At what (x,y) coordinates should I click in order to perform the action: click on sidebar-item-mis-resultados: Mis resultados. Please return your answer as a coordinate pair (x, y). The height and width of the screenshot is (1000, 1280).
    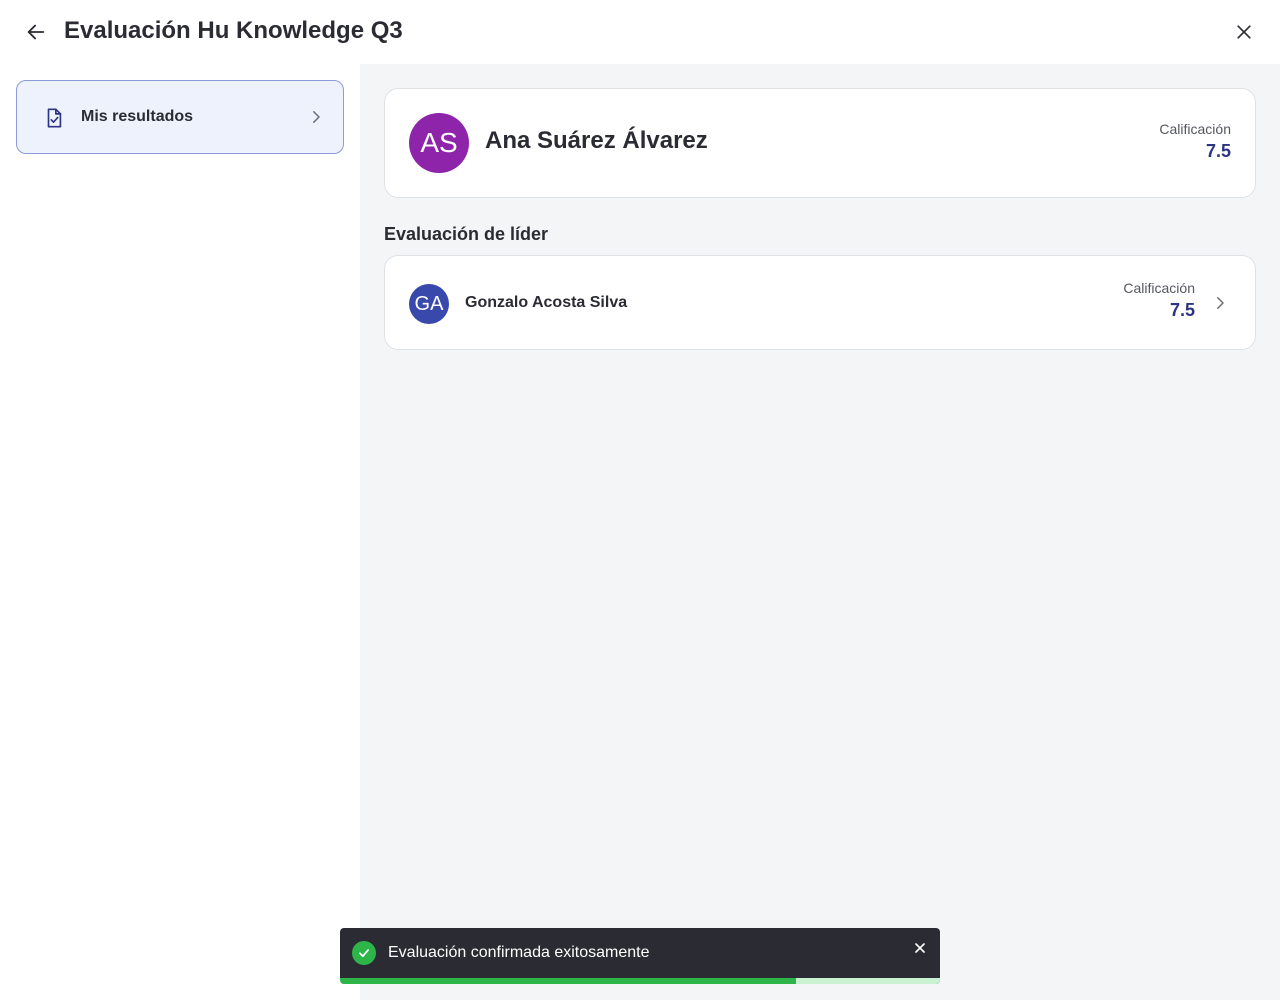
    Looking at the image, I should click on (180, 117).